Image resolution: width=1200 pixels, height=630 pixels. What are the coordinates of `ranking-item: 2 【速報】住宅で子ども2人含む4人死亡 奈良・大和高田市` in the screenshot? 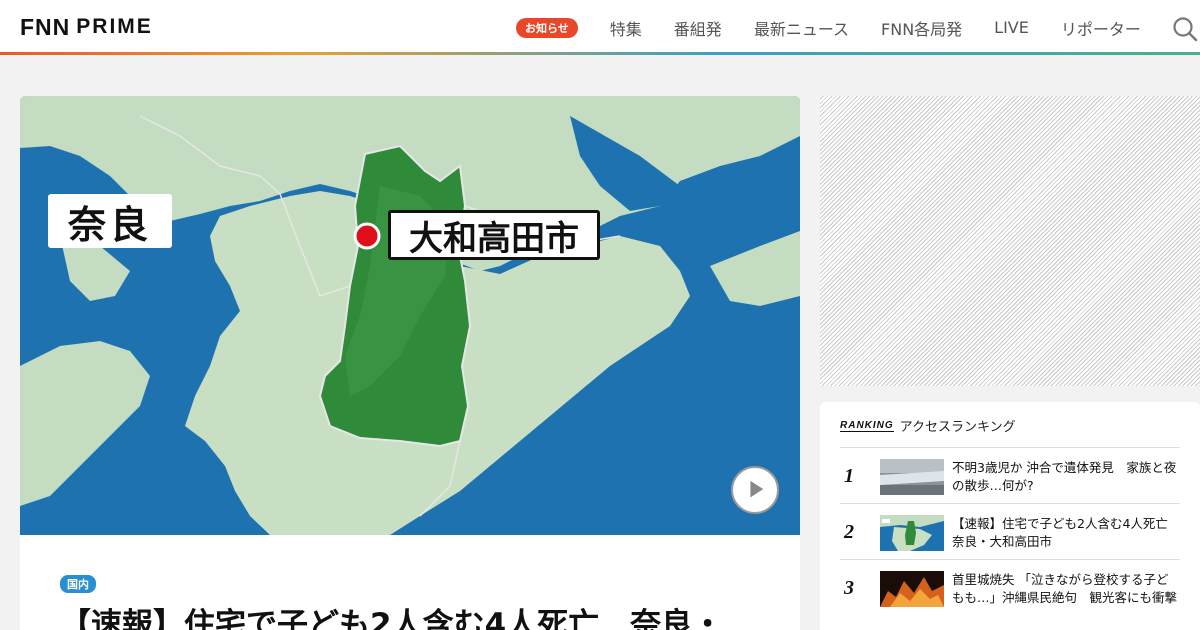 It's located at (1010, 531).